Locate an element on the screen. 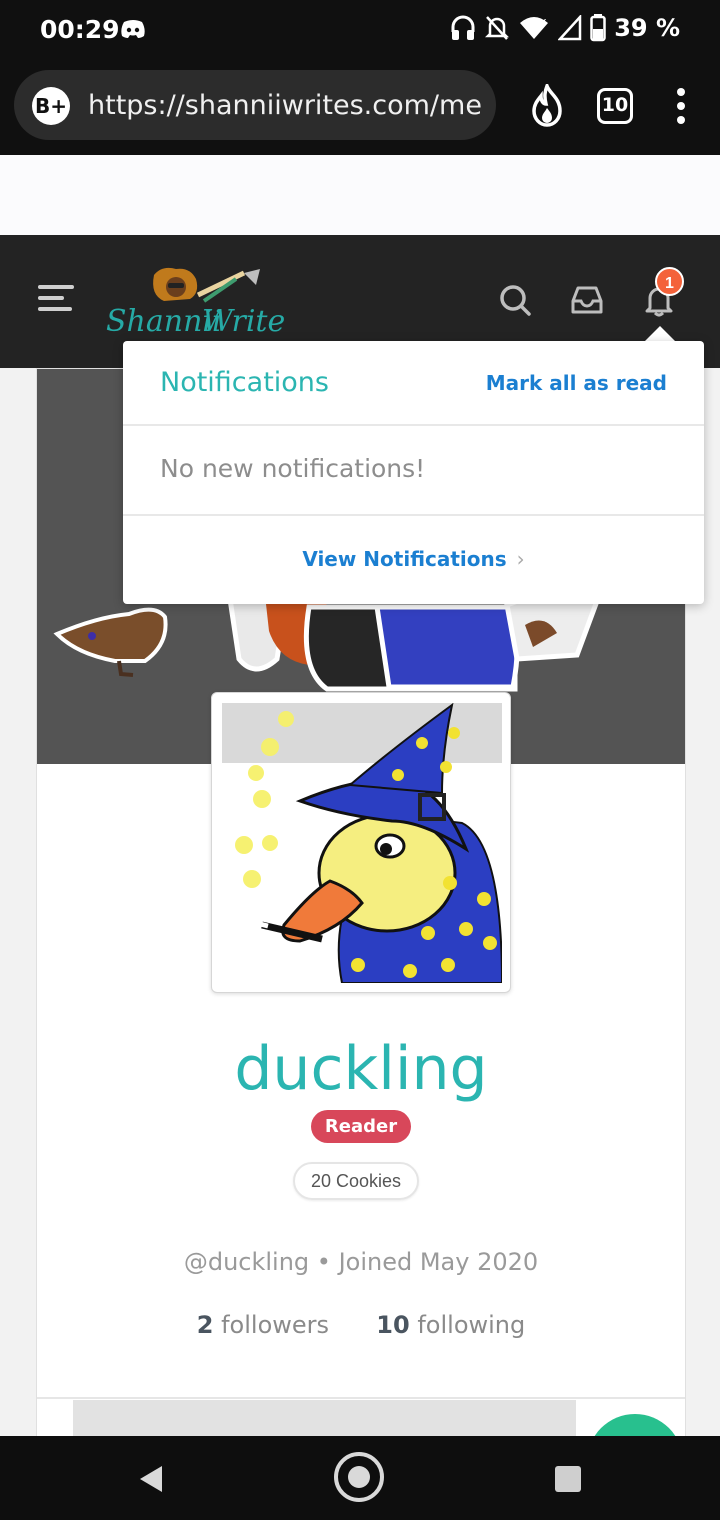 Image resolution: width=720 pixels, height=1520 pixels. headphones-icon is located at coordinates (463, 27).